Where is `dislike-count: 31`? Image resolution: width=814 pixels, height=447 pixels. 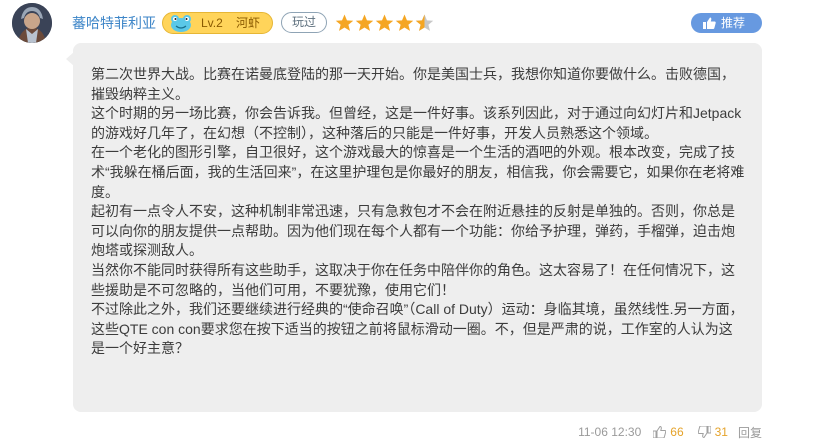
dislike-count: 31 is located at coordinates (721, 432).